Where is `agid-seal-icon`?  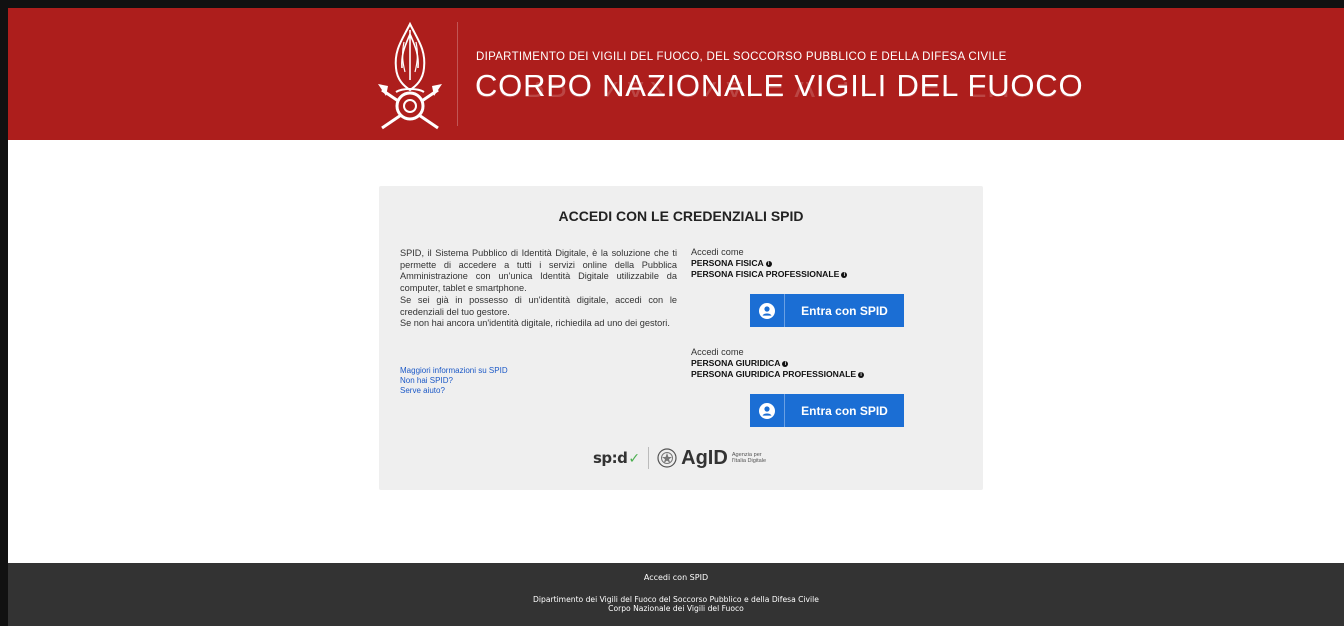
agid-seal-icon is located at coordinates (667, 458).